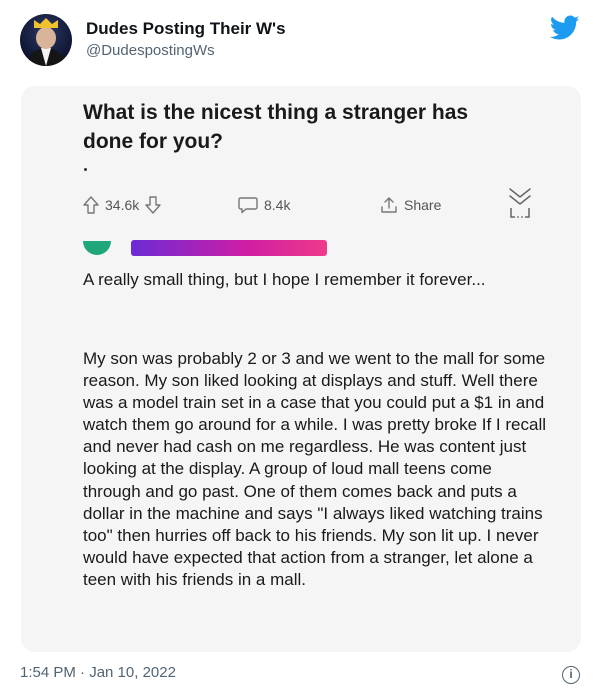 Image resolution: width=600 pixels, height=696 pixels. I want to click on collapse-thread-icon, so click(520, 203).